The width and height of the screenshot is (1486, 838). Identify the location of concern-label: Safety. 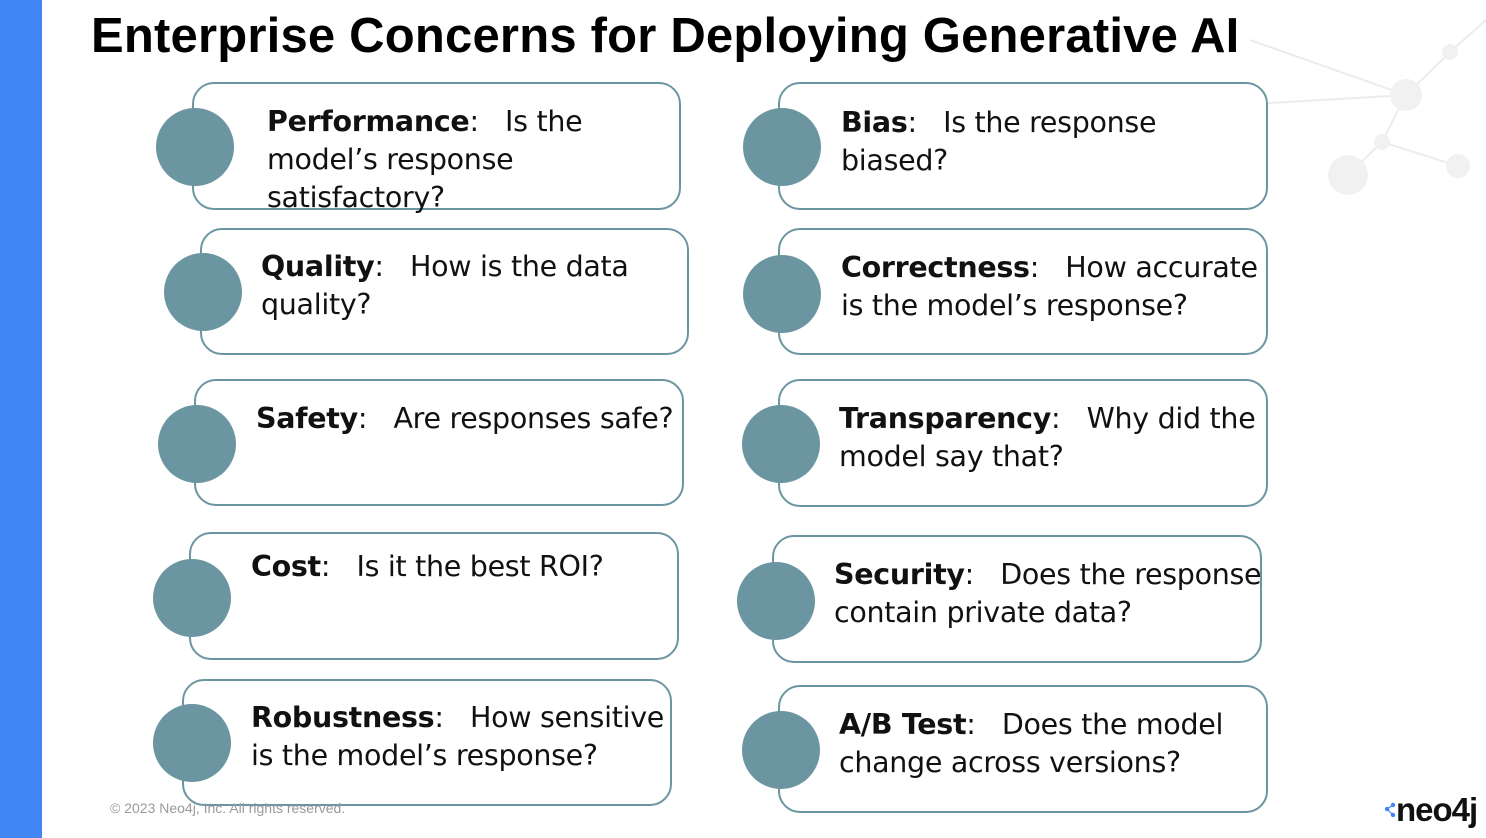
(307, 418).